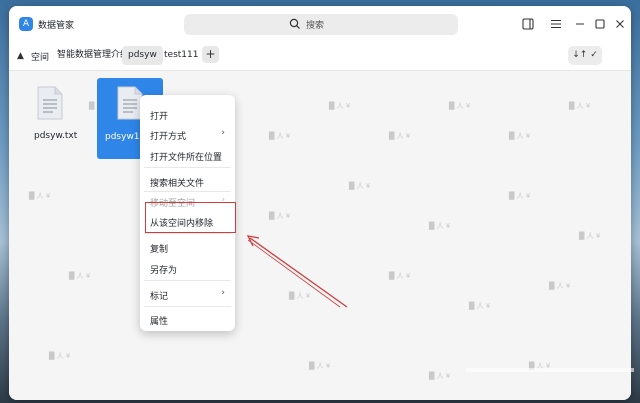  What do you see at coordinates (159, 115) in the screenshot?
I see `menu-item-open: 打开` at bounding box center [159, 115].